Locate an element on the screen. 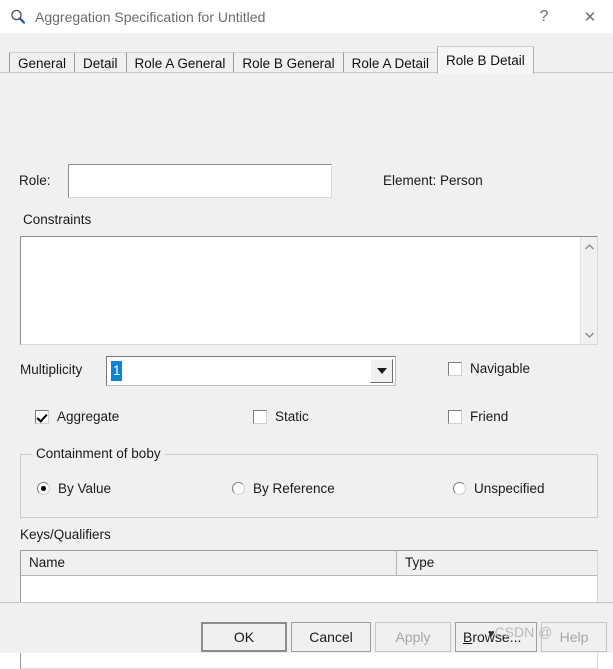  tab-general: General is located at coordinates (42, 63).